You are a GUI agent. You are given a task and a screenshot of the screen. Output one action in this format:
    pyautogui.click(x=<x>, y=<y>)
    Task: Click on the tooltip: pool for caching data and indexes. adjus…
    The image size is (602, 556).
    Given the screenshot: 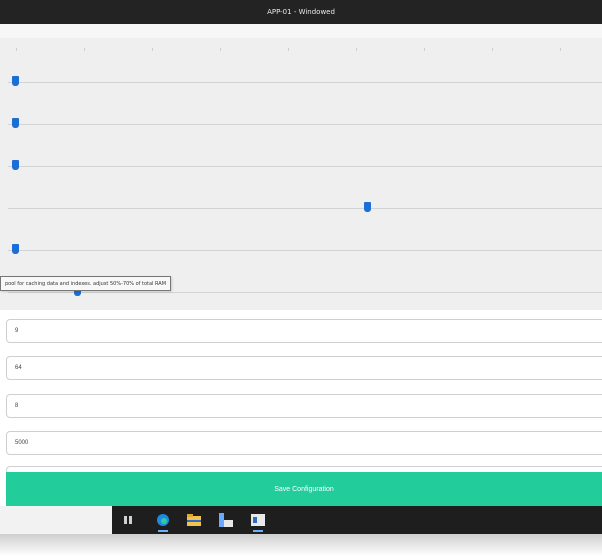 What is the action you would take?
    pyautogui.click(x=86, y=283)
    